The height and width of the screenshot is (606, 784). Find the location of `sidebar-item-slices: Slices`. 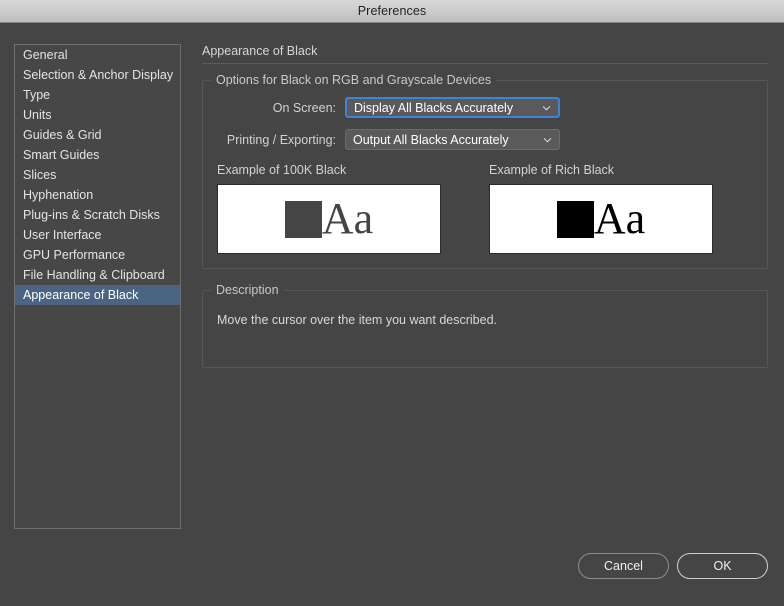

sidebar-item-slices: Slices is located at coordinates (97, 175).